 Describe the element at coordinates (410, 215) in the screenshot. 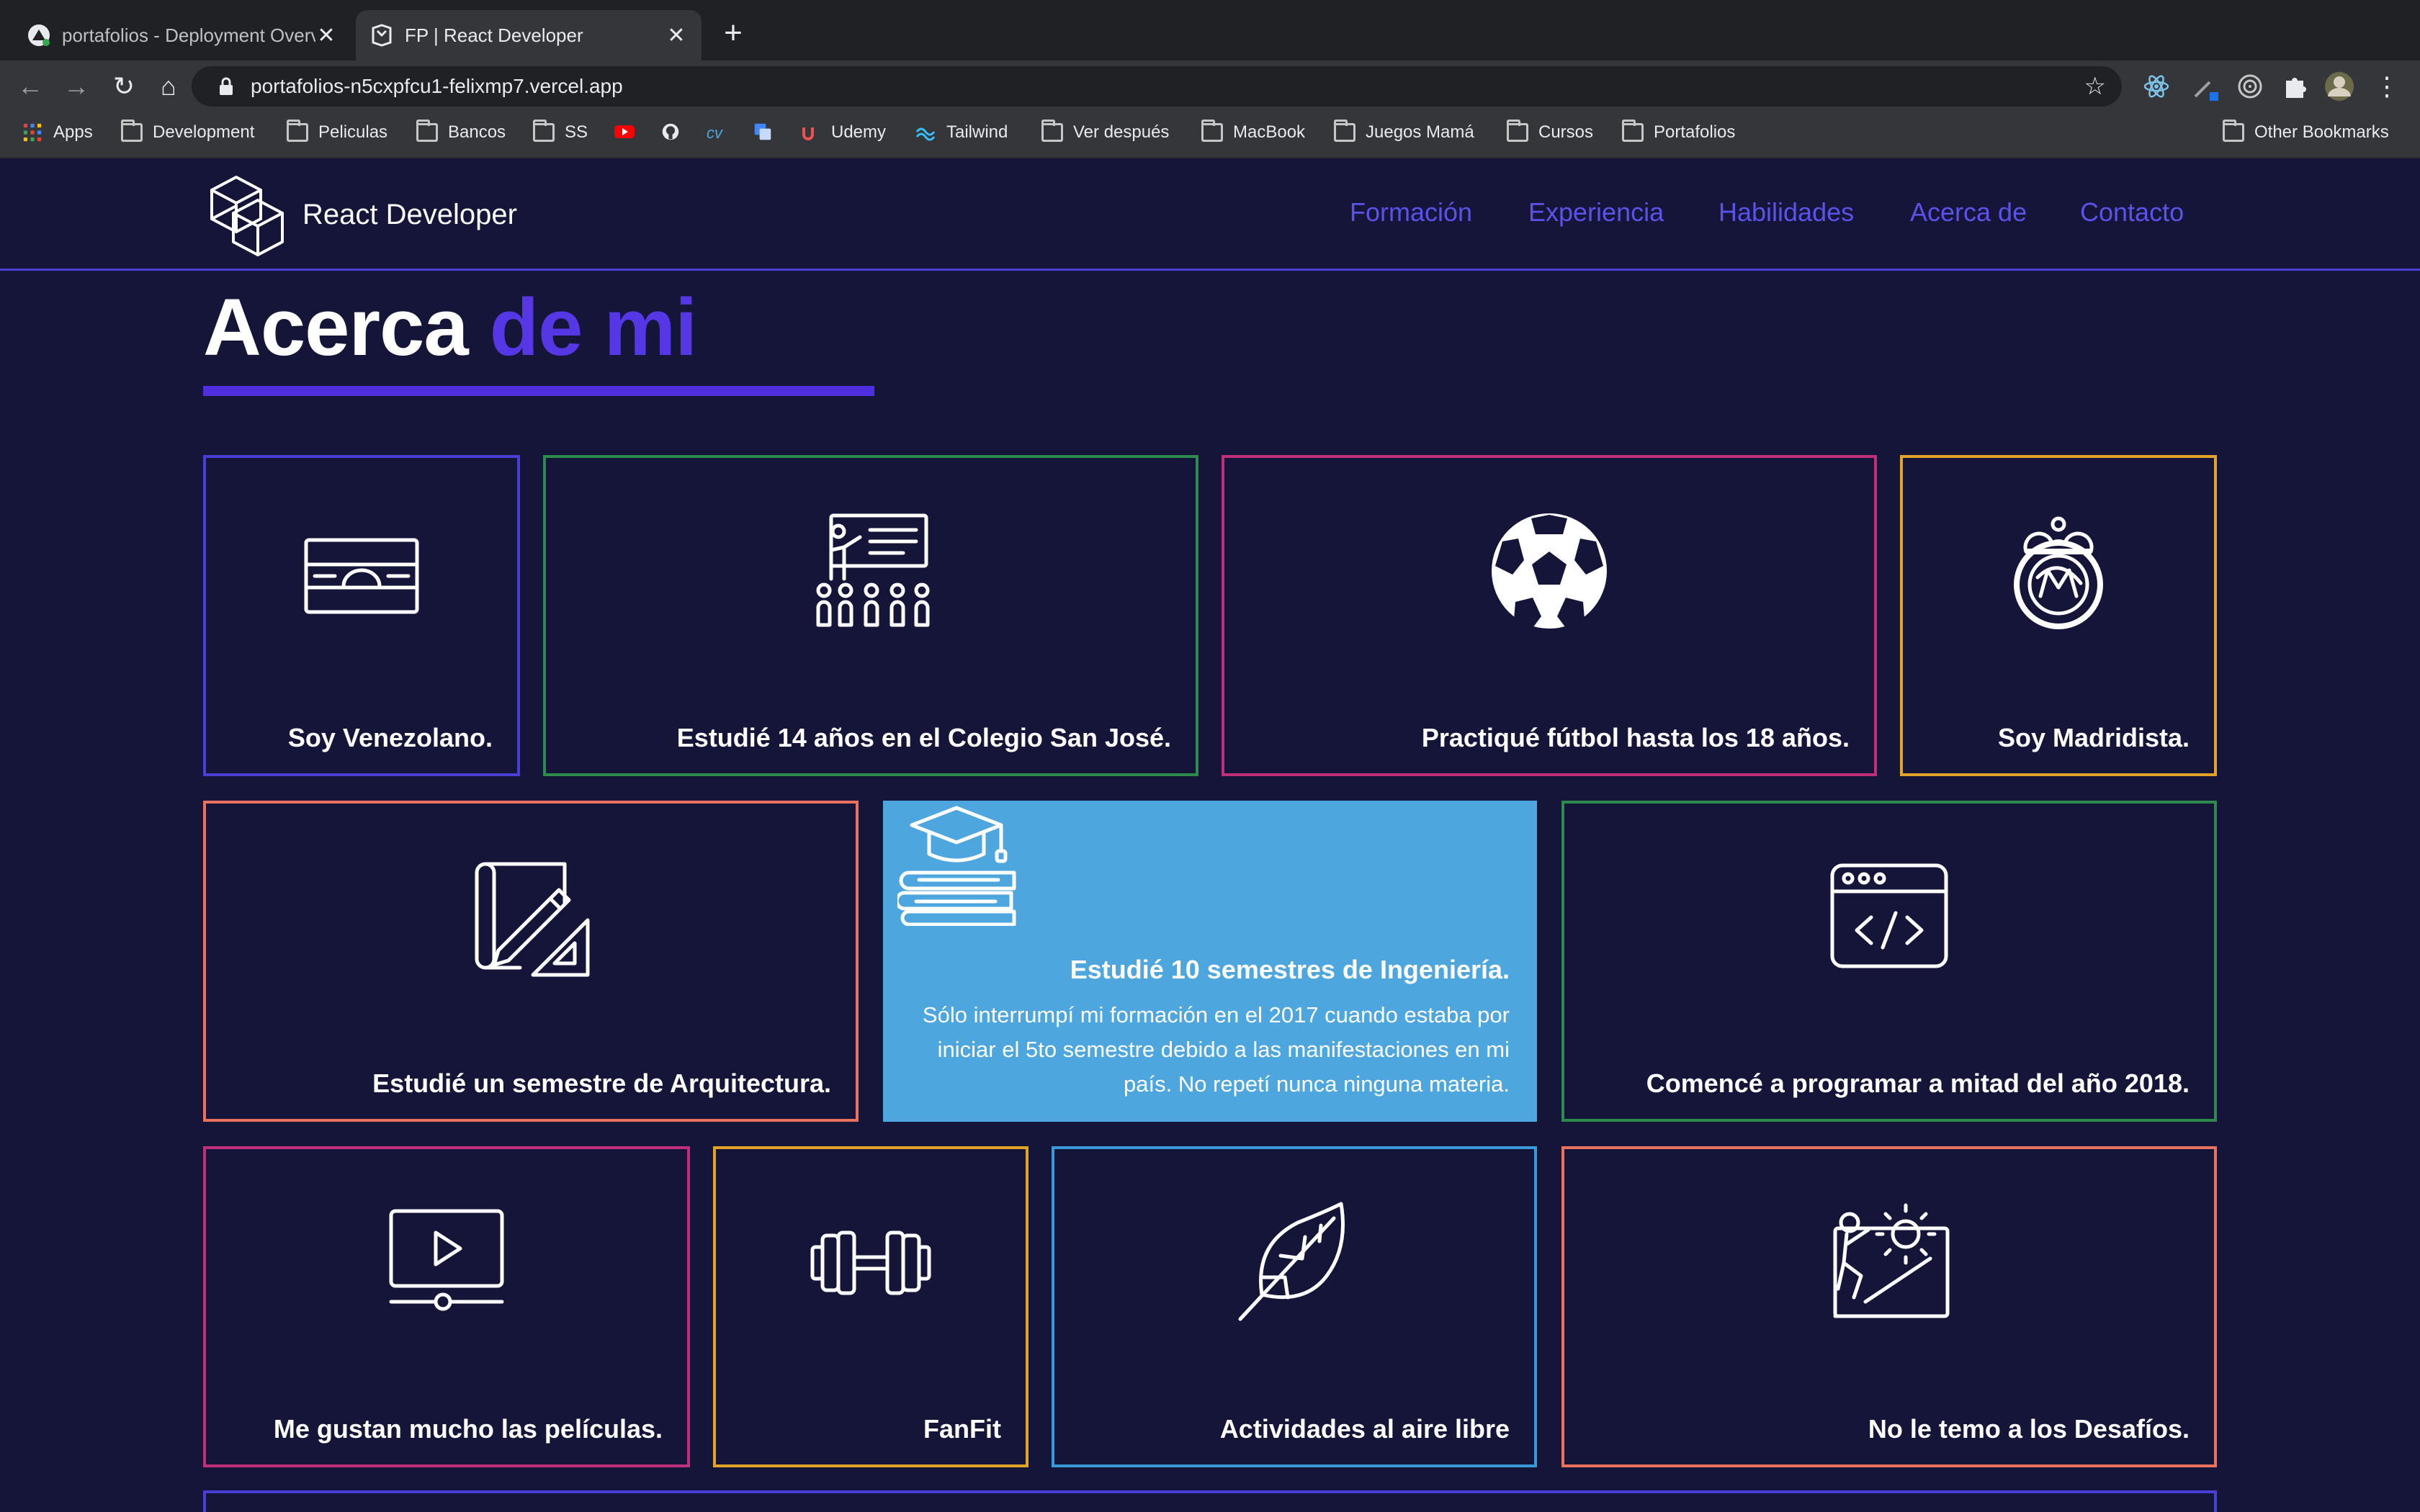

I see `brand-name: React Developer` at that location.